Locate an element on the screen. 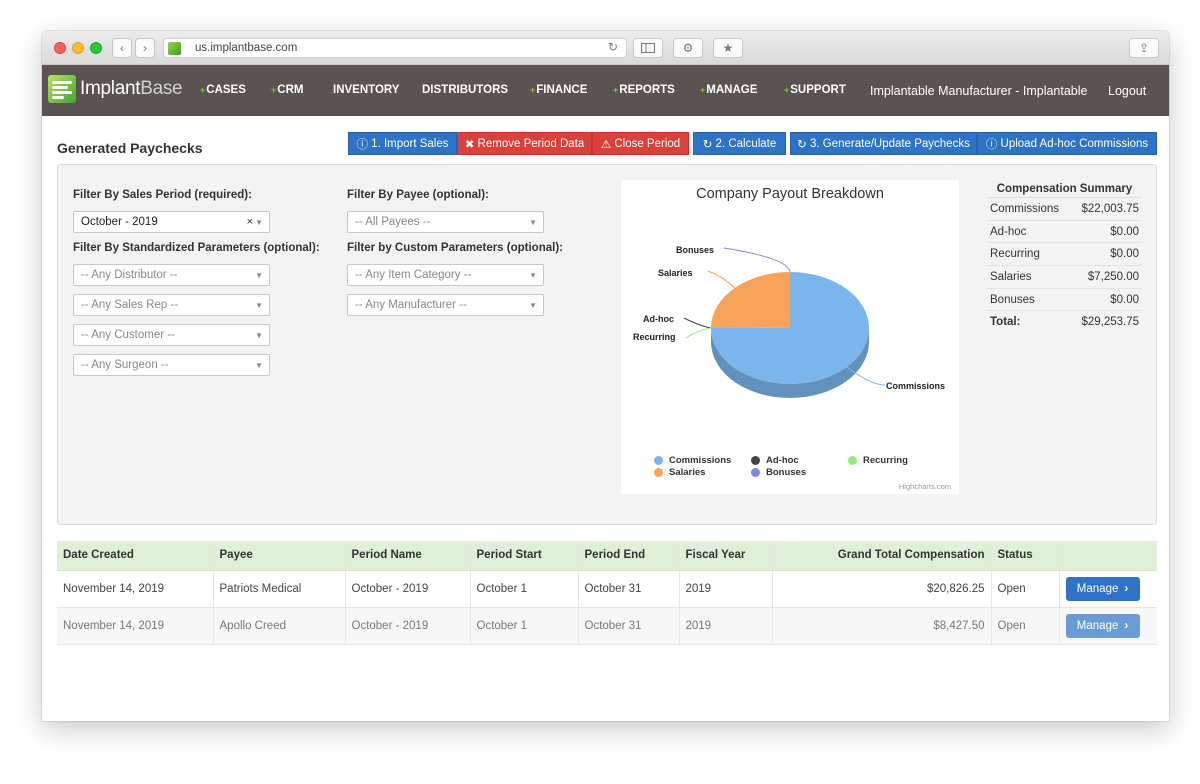 This screenshot has width=1200, height=784. legend-item-recurring: Recurring is located at coordinates (878, 460).